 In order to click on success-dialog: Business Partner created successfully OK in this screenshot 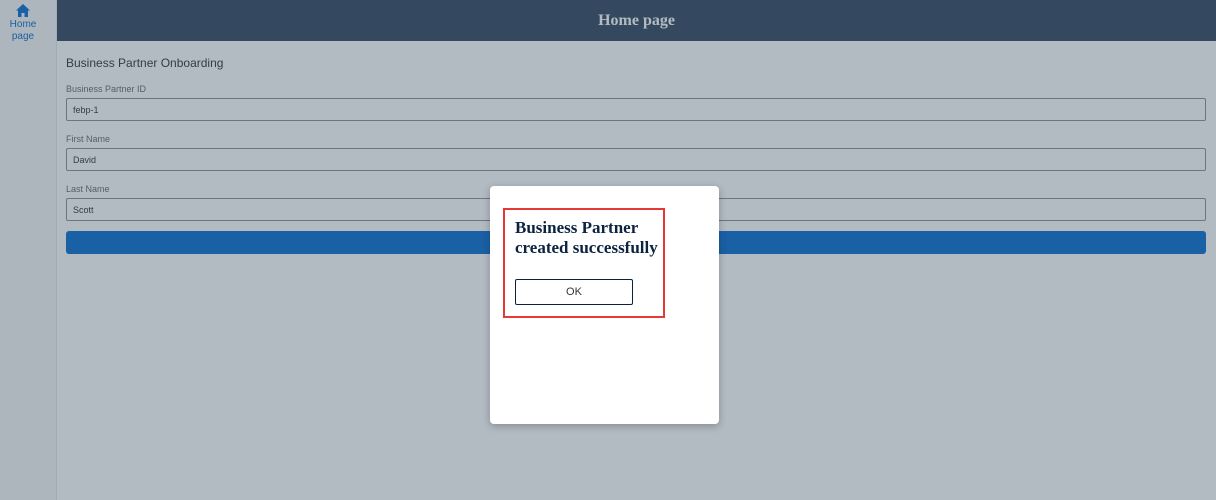, I will do `click(604, 305)`.